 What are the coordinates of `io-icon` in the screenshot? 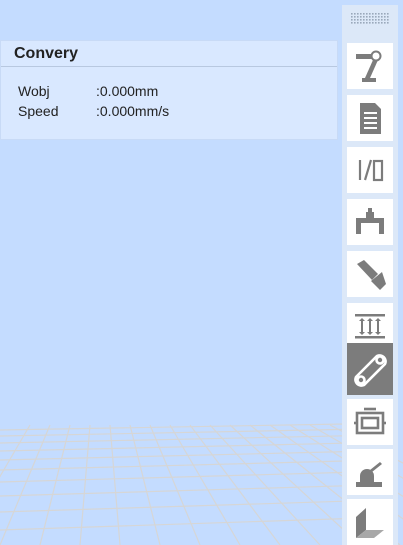 It's located at (371, 170).